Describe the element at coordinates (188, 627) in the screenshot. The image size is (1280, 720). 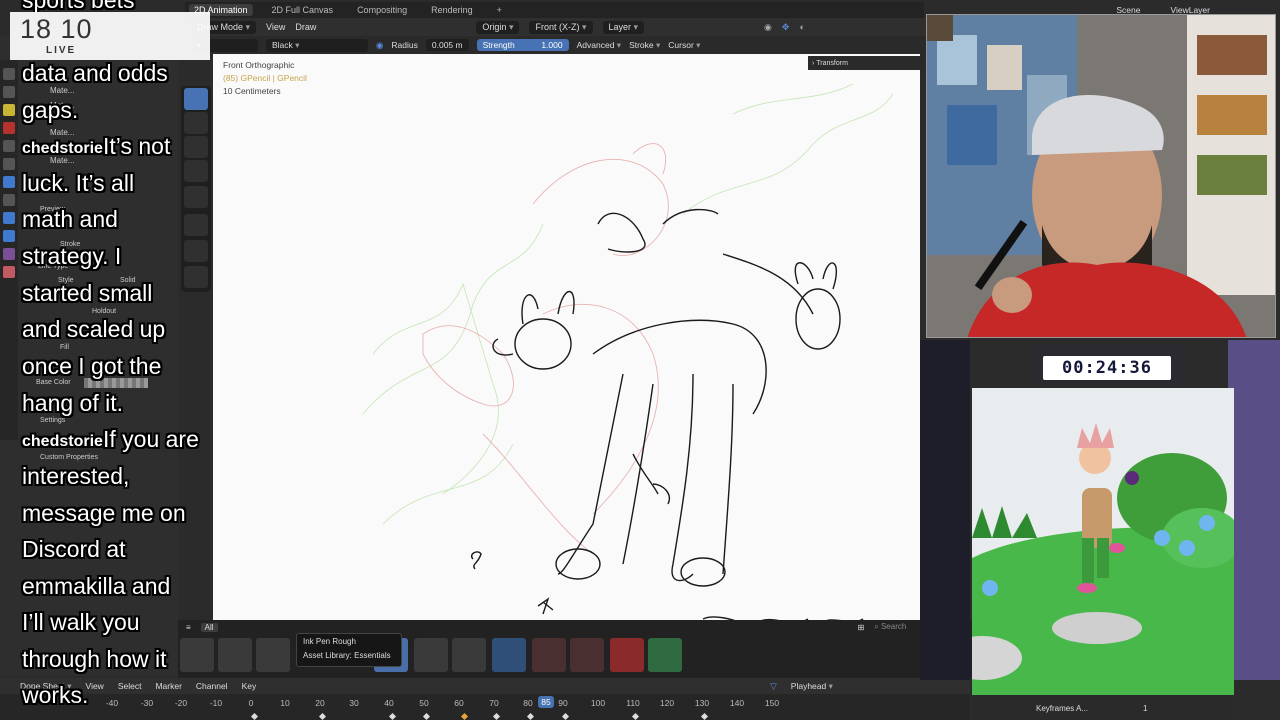
I see `hamburger-icon: ≡` at that location.